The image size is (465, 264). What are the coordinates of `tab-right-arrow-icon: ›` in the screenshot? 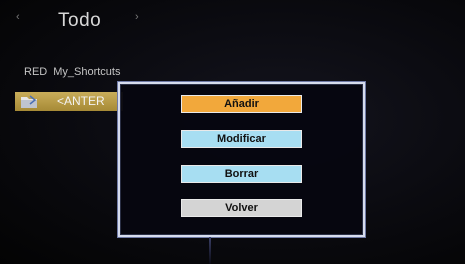 It's located at (137, 17).